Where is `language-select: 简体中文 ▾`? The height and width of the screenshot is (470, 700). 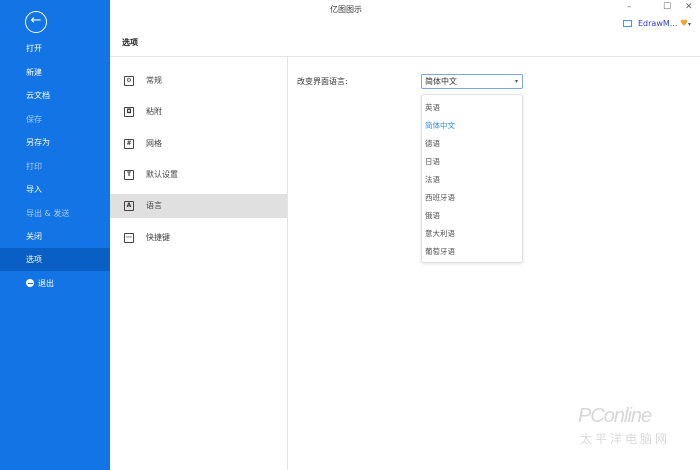 language-select: 简体中文 ▾ is located at coordinates (472, 81).